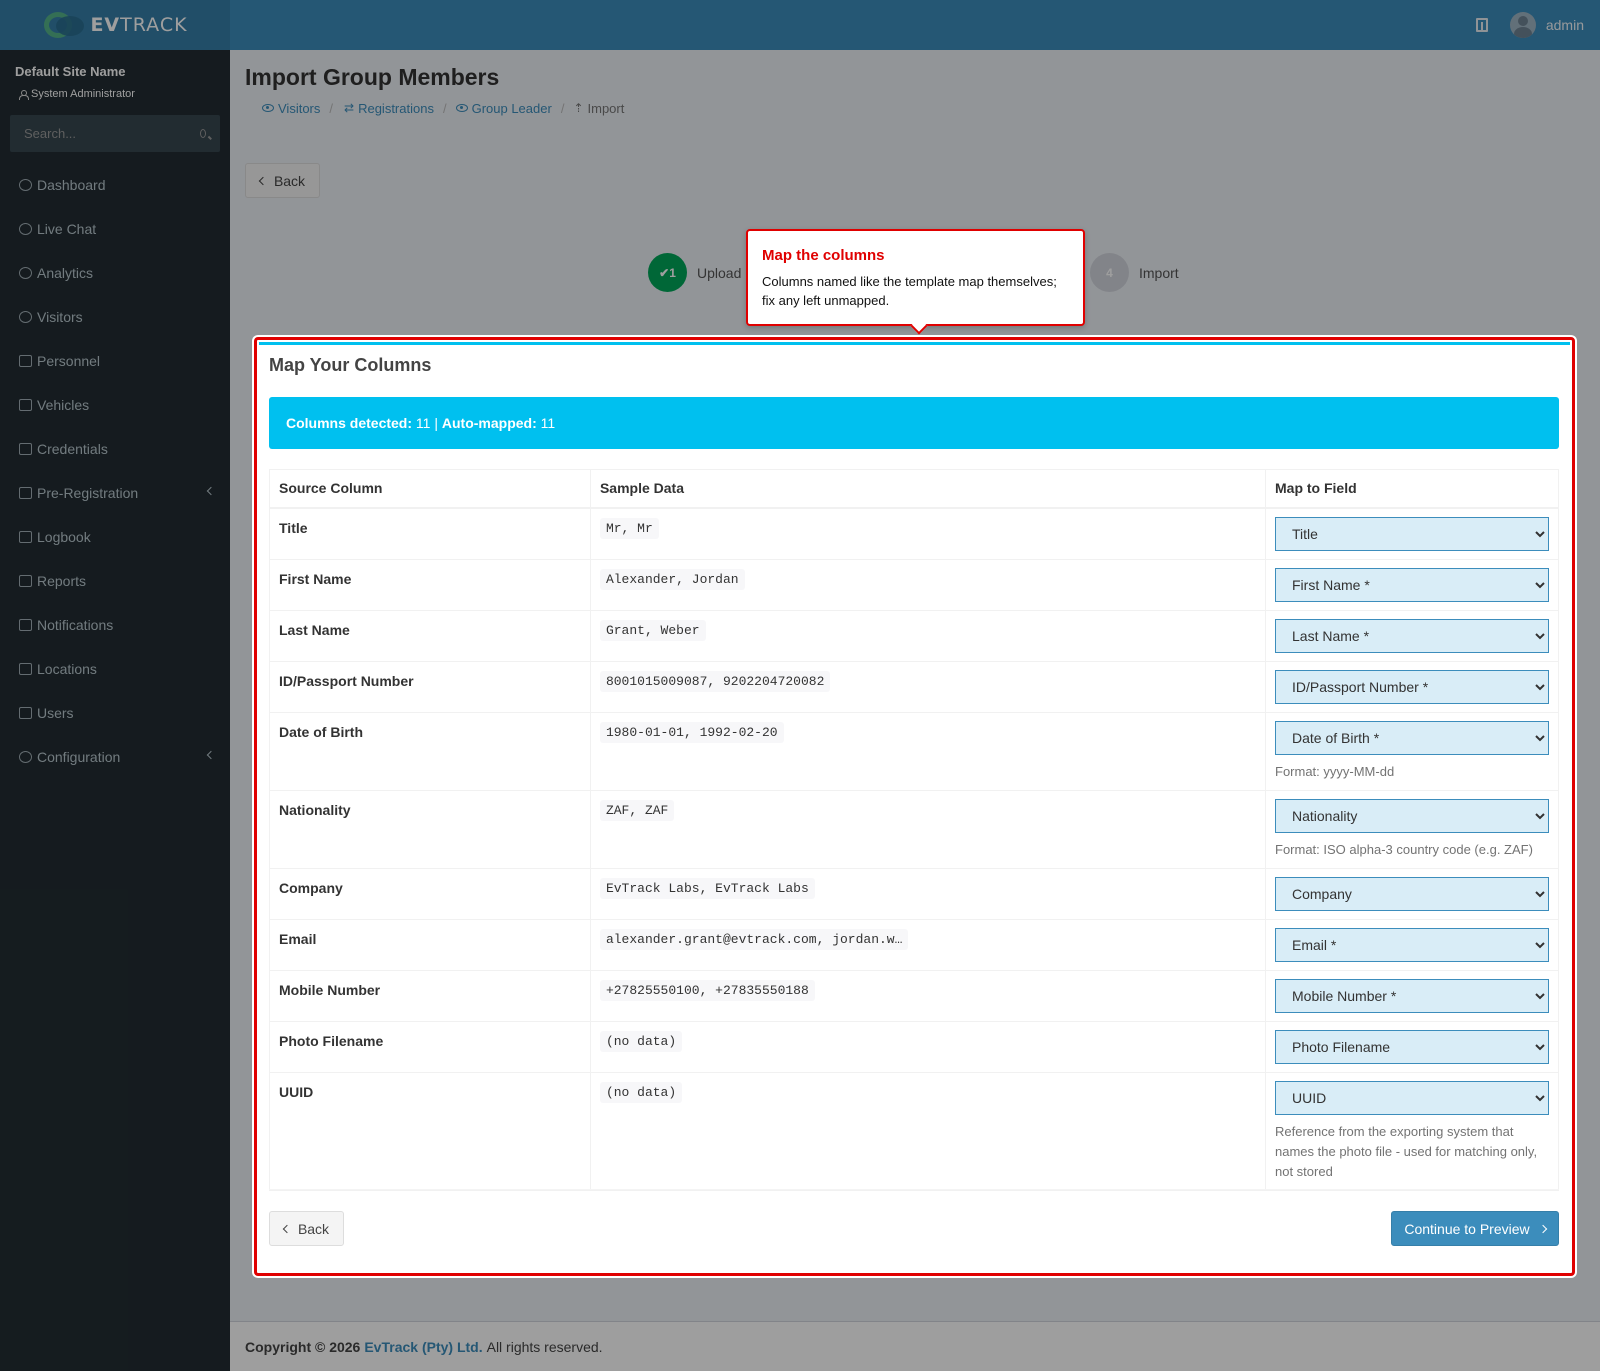  What do you see at coordinates (914, 489) in the screenshot?
I see `table-header-row: Source Column Sample Data Map to Field` at bounding box center [914, 489].